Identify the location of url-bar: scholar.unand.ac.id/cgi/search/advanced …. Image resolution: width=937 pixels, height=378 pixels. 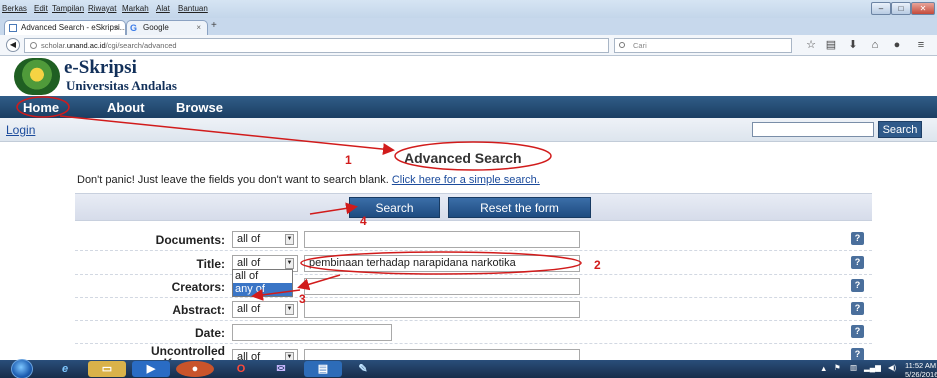
(325, 45).